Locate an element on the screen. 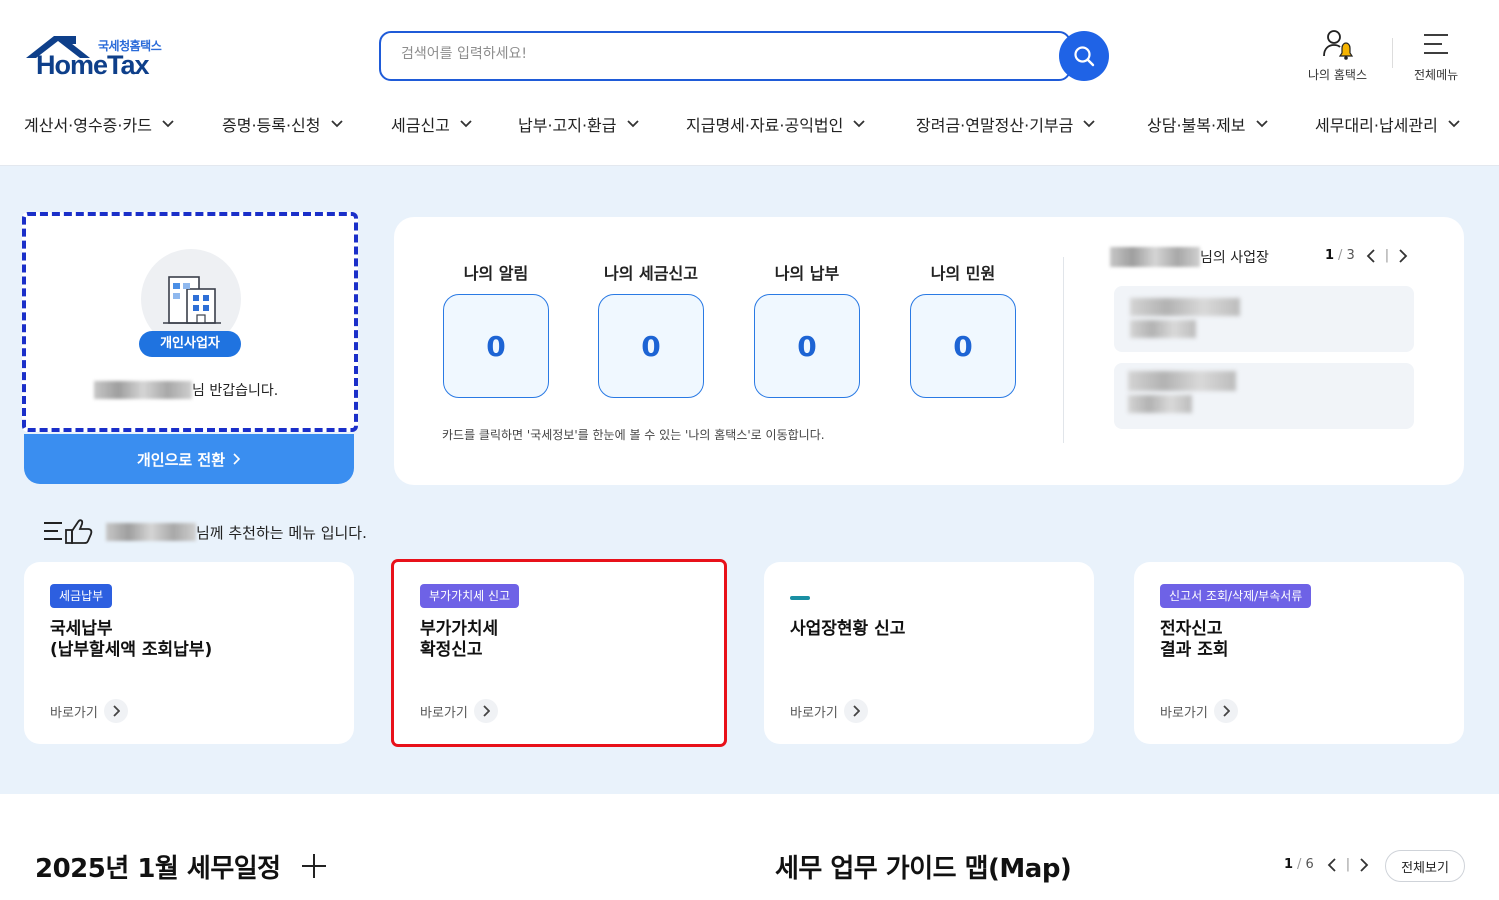 This screenshot has width=1499, height=900. search-box is located at coordinates (725, 56).